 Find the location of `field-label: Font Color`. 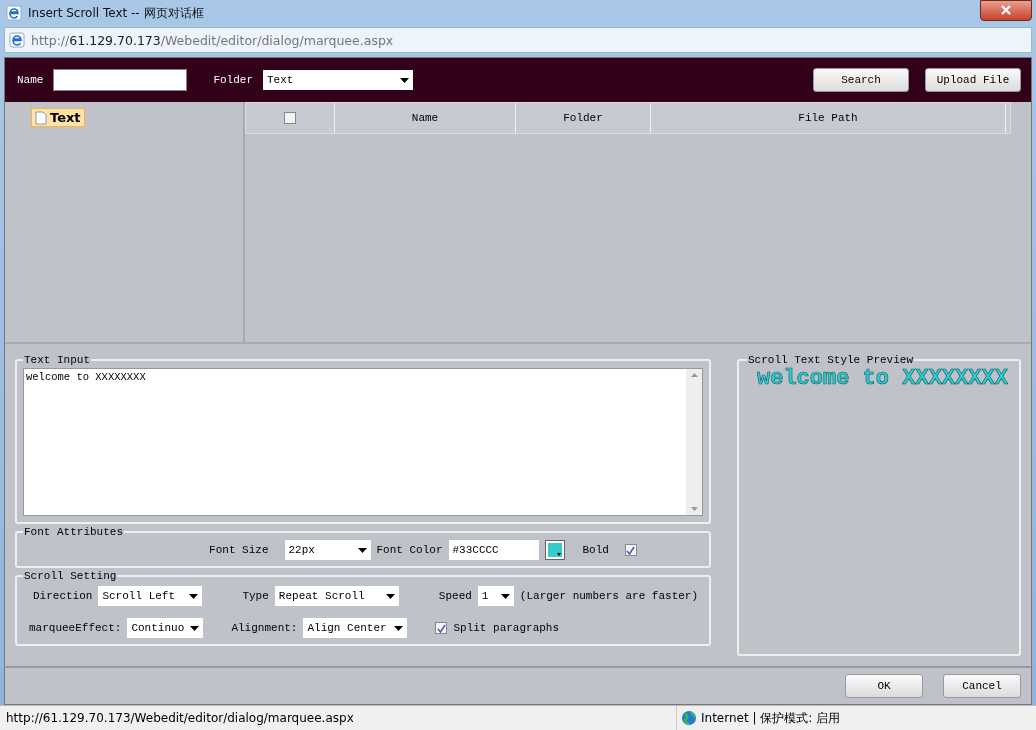

field-label: Font Color is located at coordinates (409, 550).